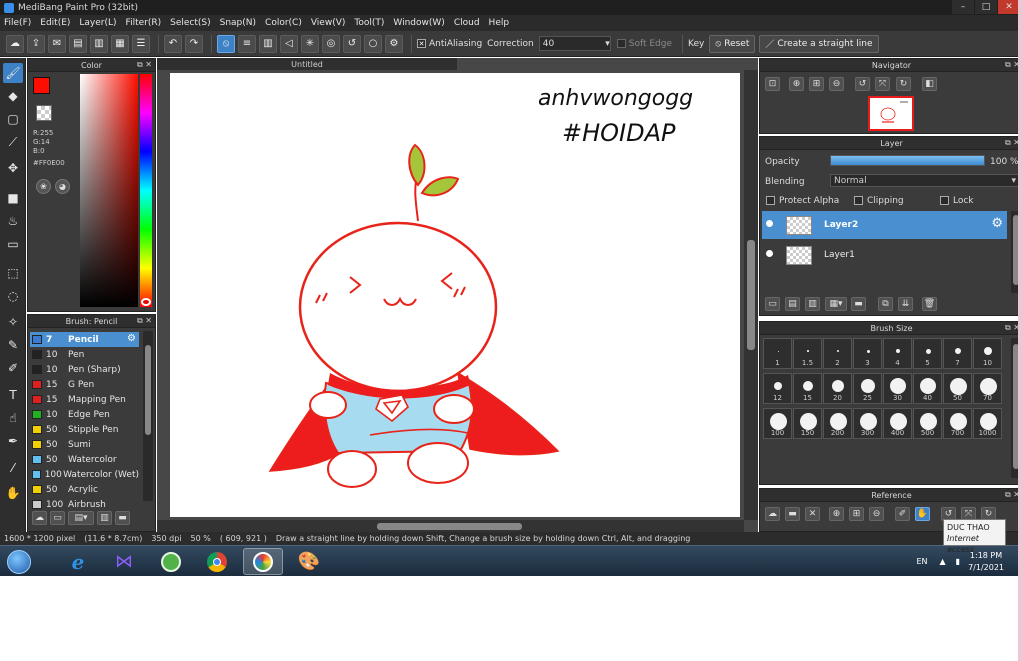  Describe the element at coordinates (816, 84) in the screenshot. I see `navigator-fit-icon: ⊞` at that location.